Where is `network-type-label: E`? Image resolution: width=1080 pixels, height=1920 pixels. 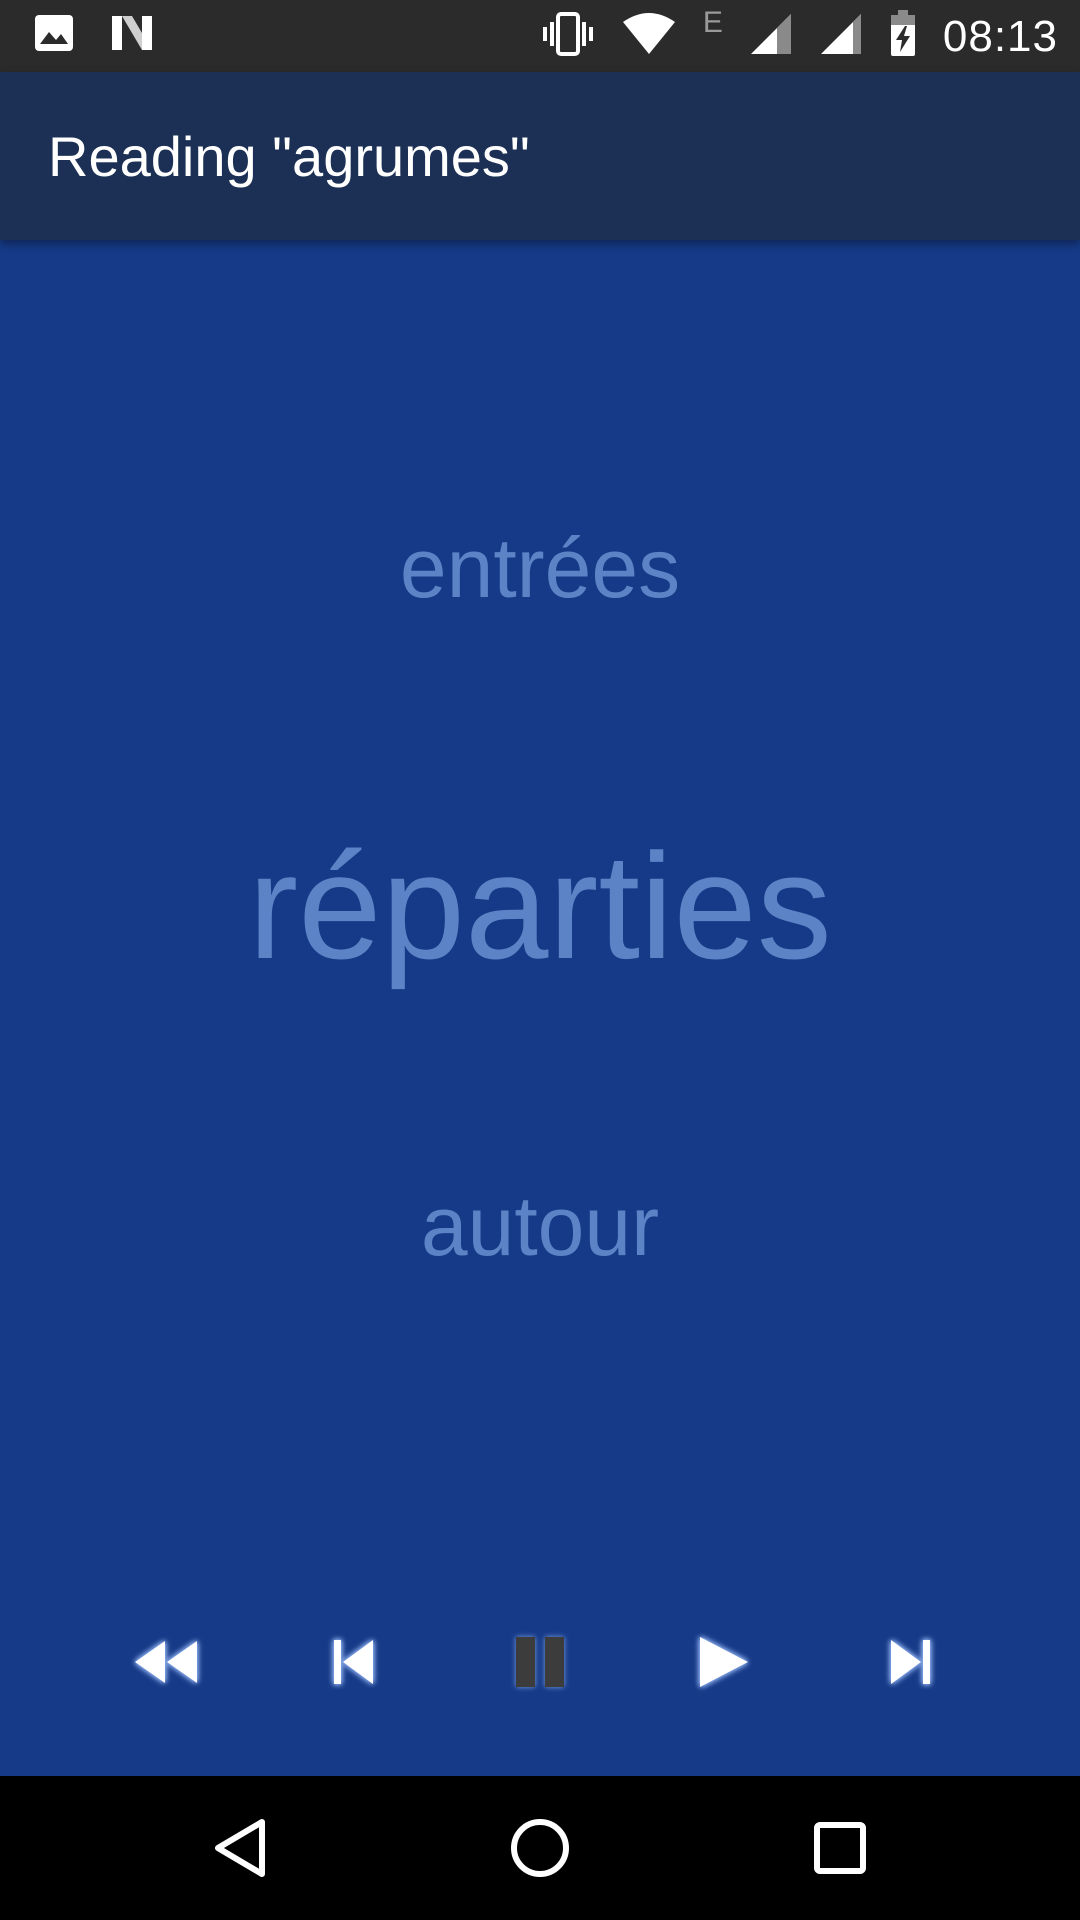
network-type-label: E is located at coordinates (712, 22).